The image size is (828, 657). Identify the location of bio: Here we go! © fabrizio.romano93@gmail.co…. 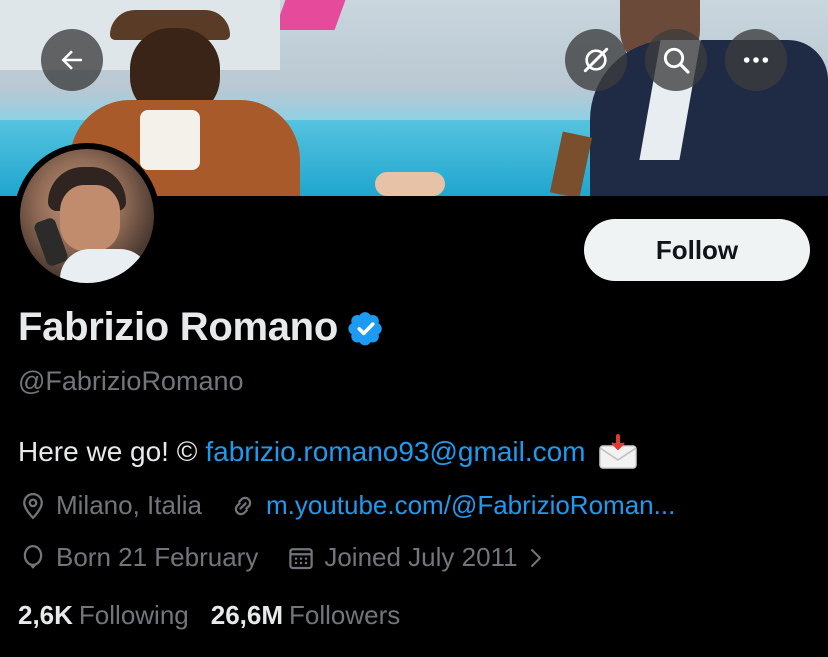
(328, 452).